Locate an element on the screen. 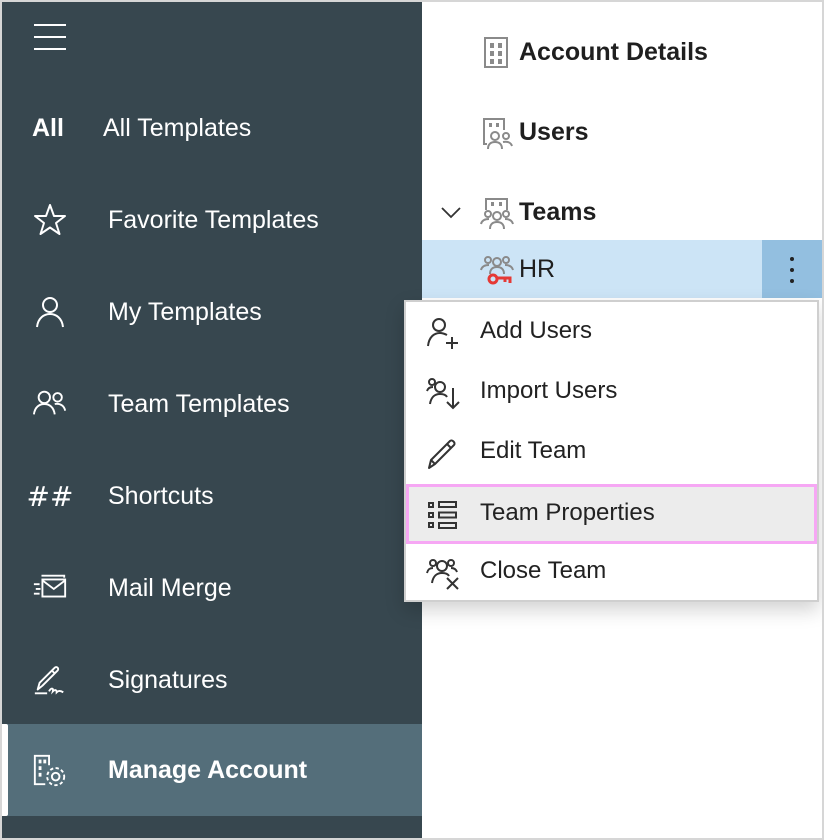 Image resolution: width=824 pixels, height=840 pixels. hamburger-menu-button is located at coordinates (51, 35).